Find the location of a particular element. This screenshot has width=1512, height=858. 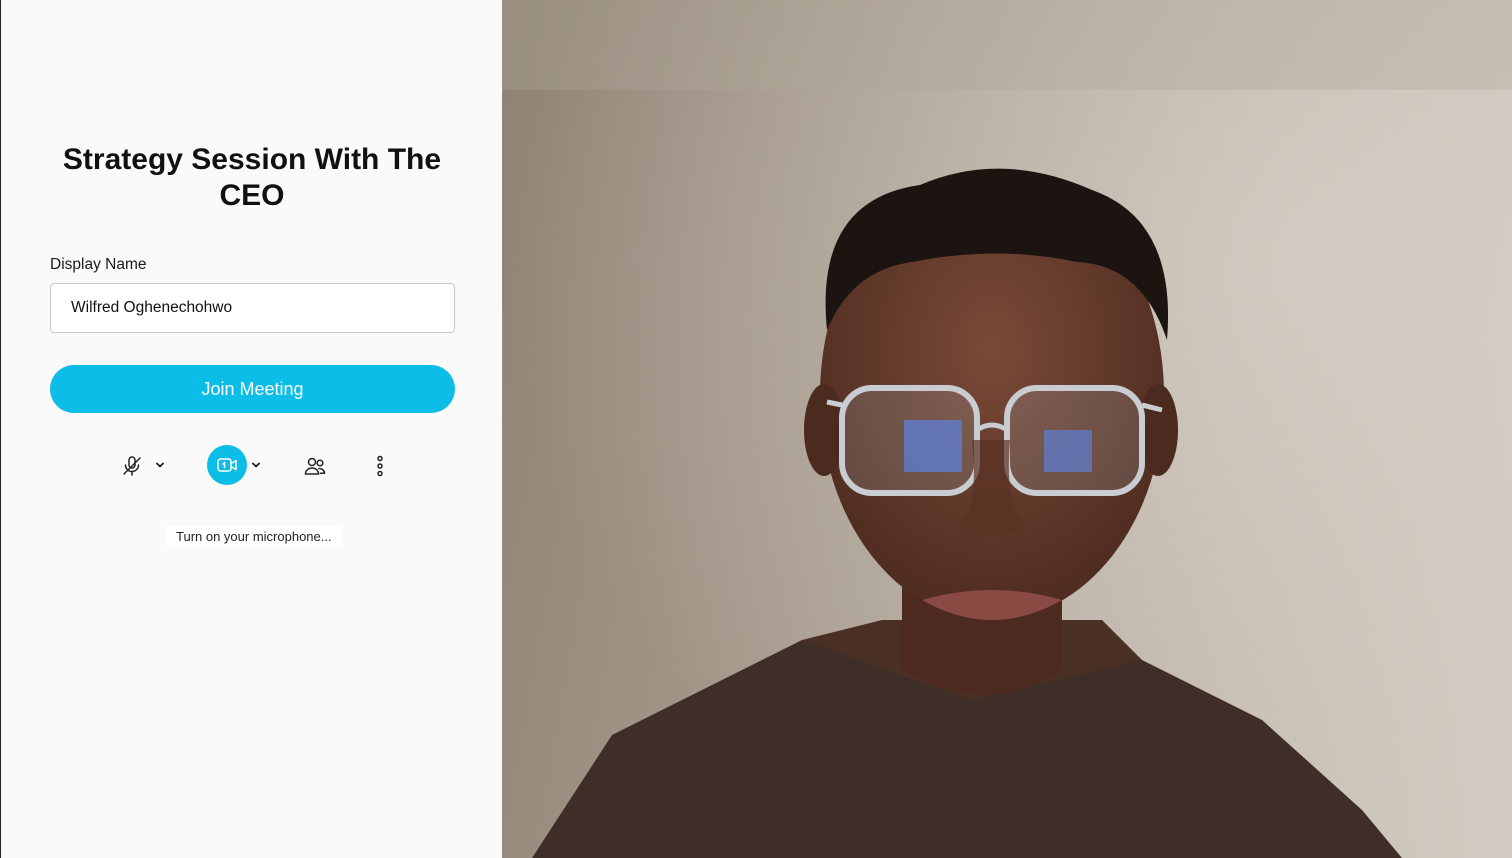

people-icon is located at coordinates (315, 466).